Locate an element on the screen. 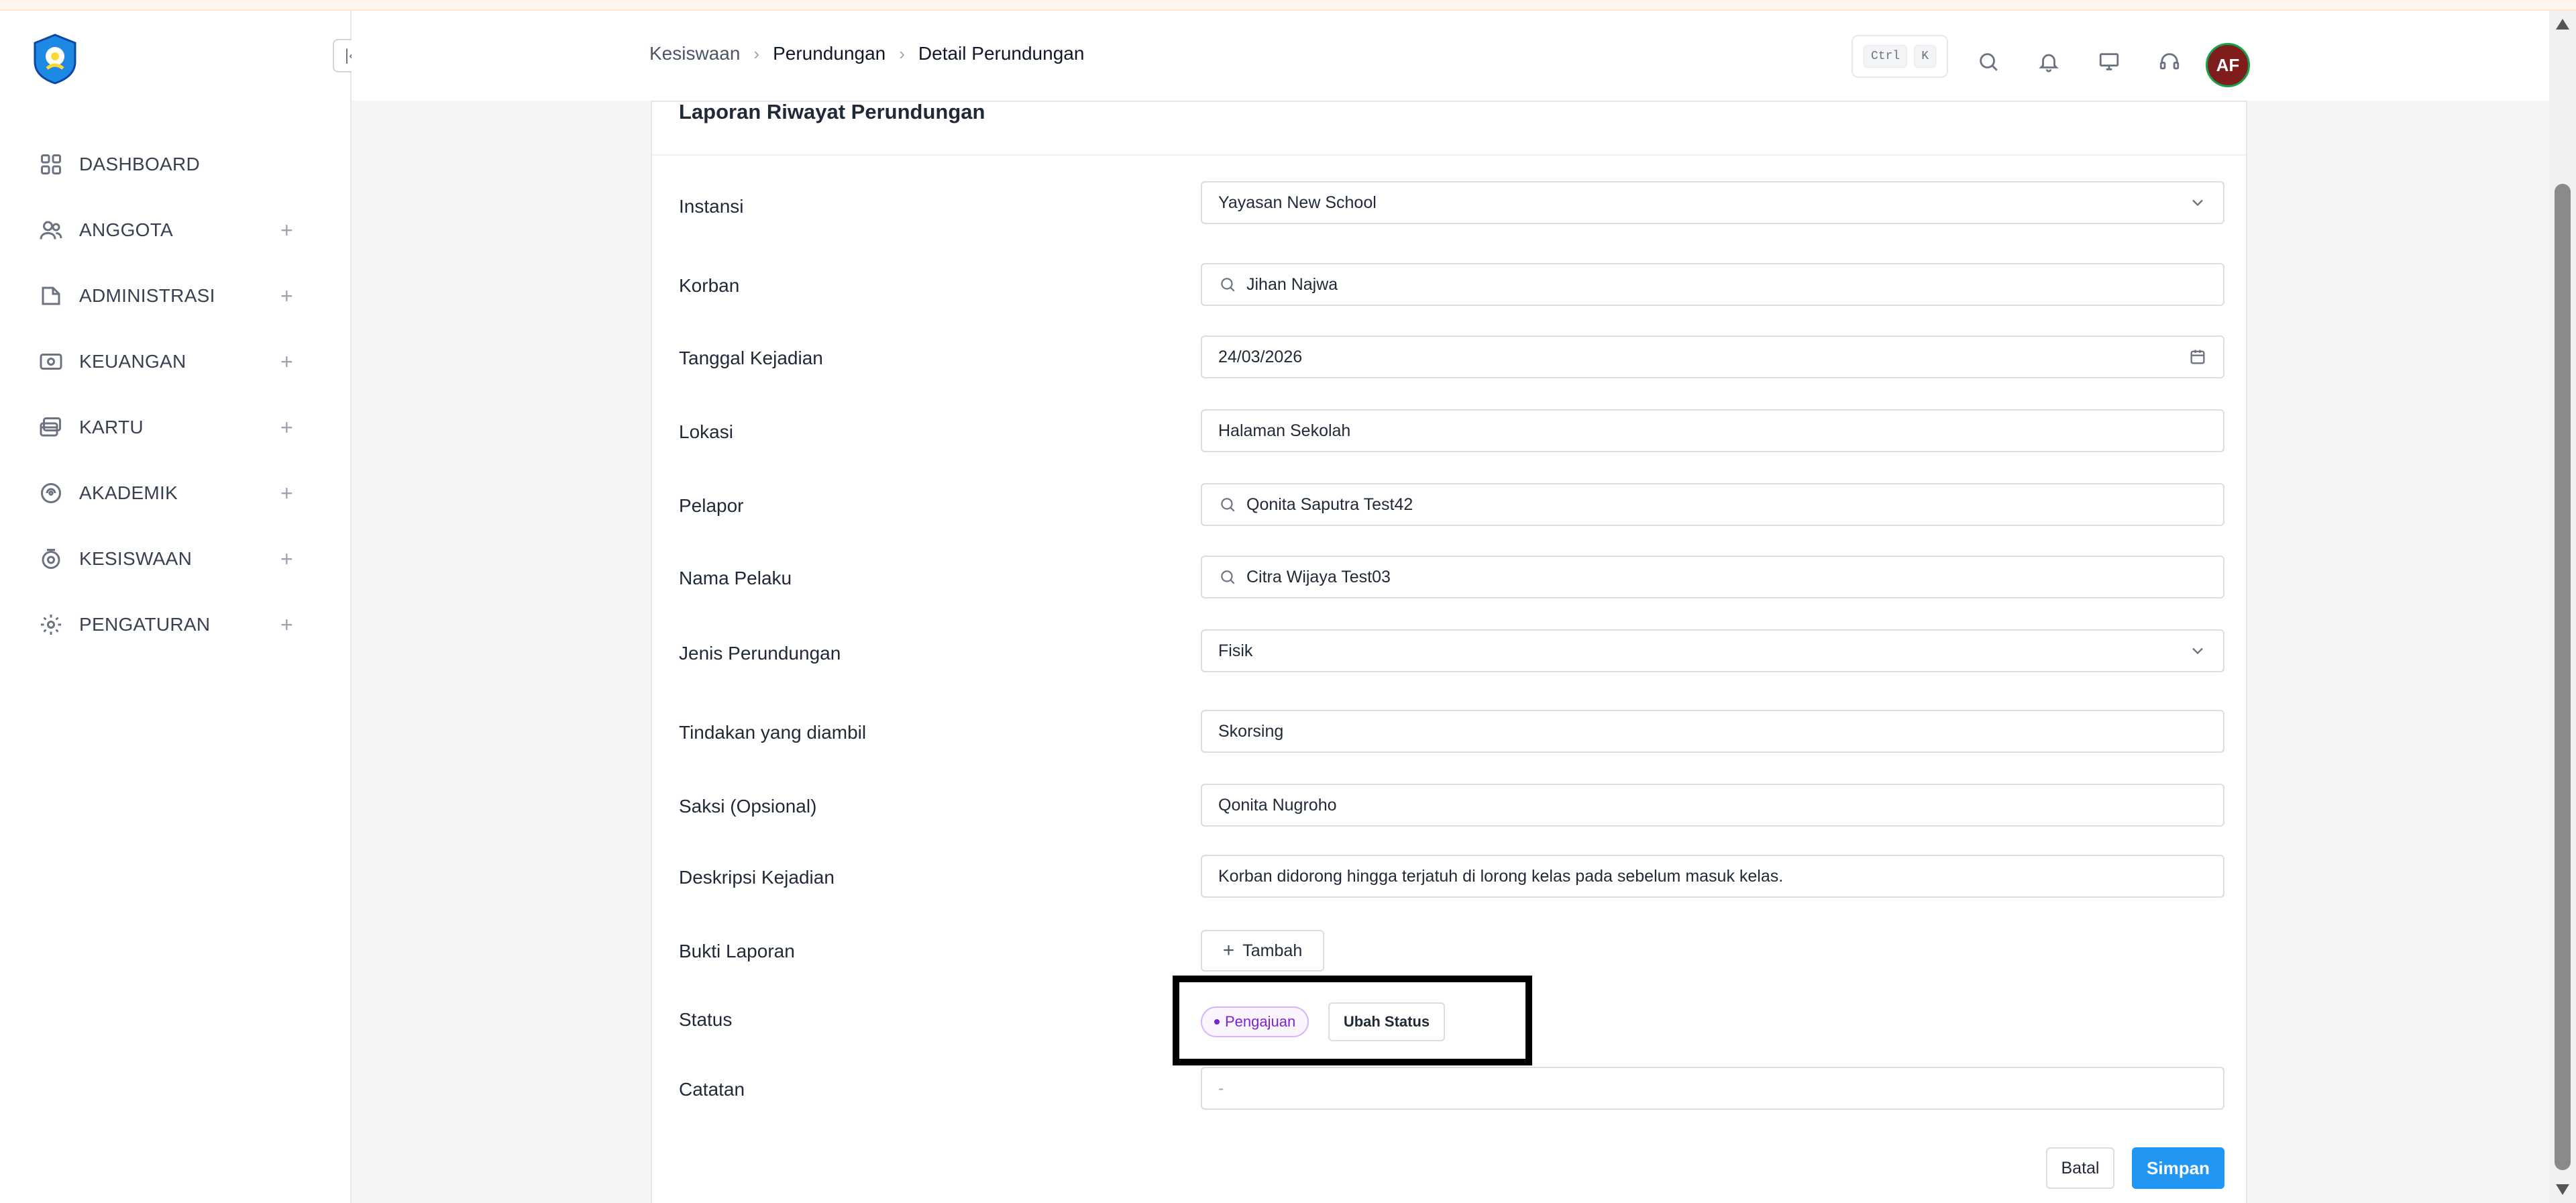 This screenshot has height=1203, width=2576. cancel-label: Batal is located at coordinates (2080, 1168).